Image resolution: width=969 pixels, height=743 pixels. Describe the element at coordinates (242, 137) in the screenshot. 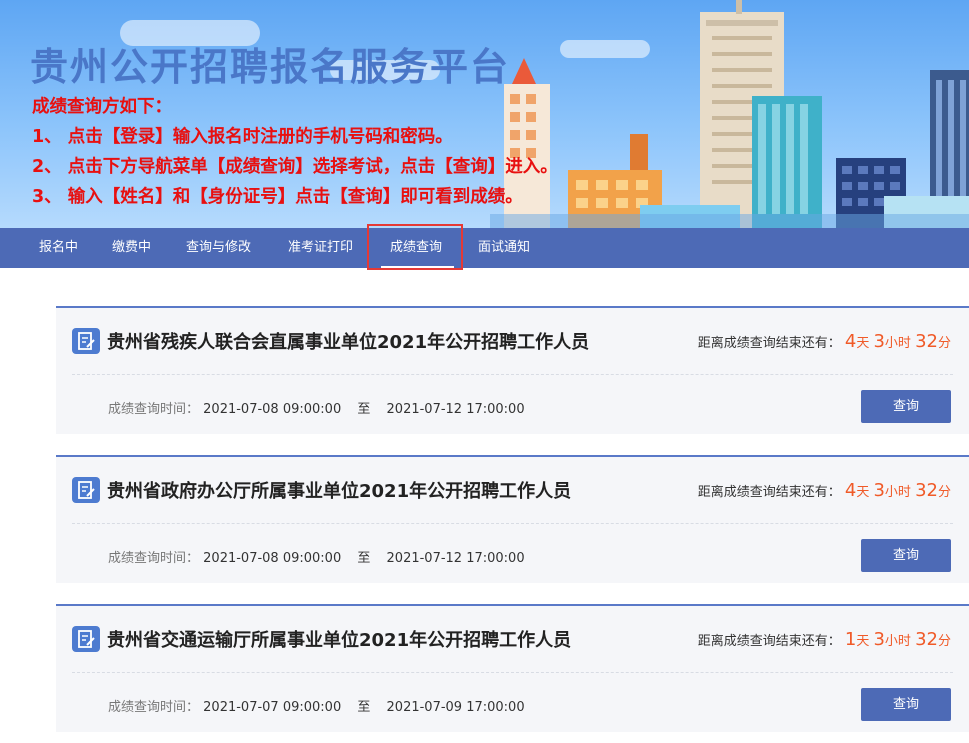

I see `notice-line: 1、 点击【登录】输入报名时注册的手机号码和密码。` at that location.